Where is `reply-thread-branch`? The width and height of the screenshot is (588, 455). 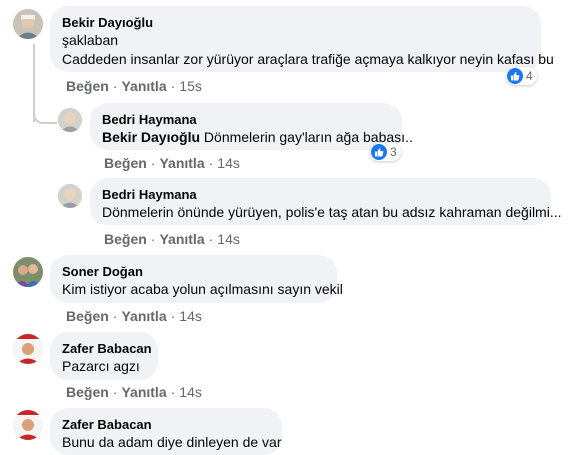 reply-thread-branch is located at coordinates (45, 115).